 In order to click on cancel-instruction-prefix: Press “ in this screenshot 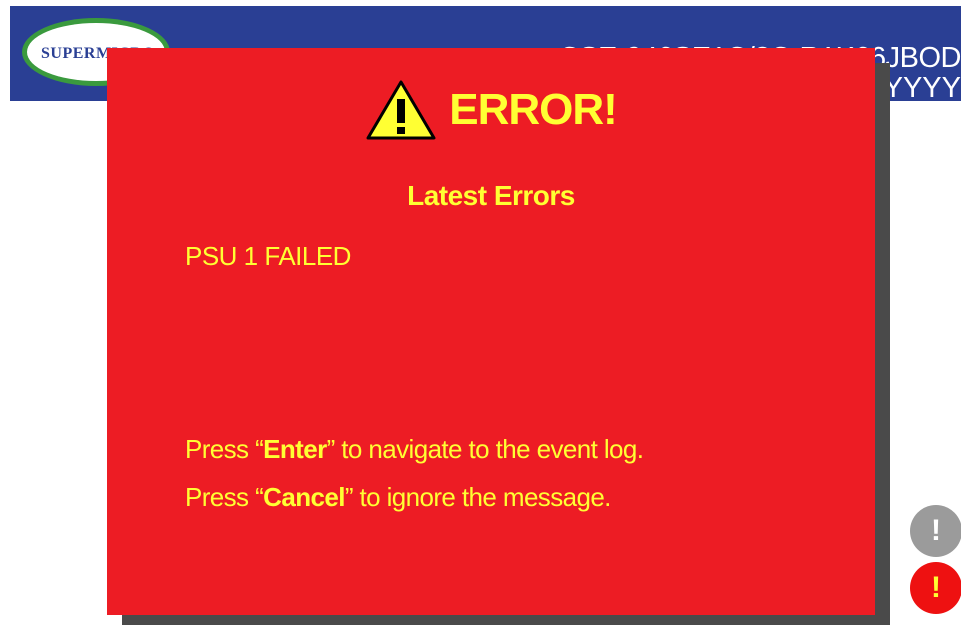, I will do `click(224, 497)`.